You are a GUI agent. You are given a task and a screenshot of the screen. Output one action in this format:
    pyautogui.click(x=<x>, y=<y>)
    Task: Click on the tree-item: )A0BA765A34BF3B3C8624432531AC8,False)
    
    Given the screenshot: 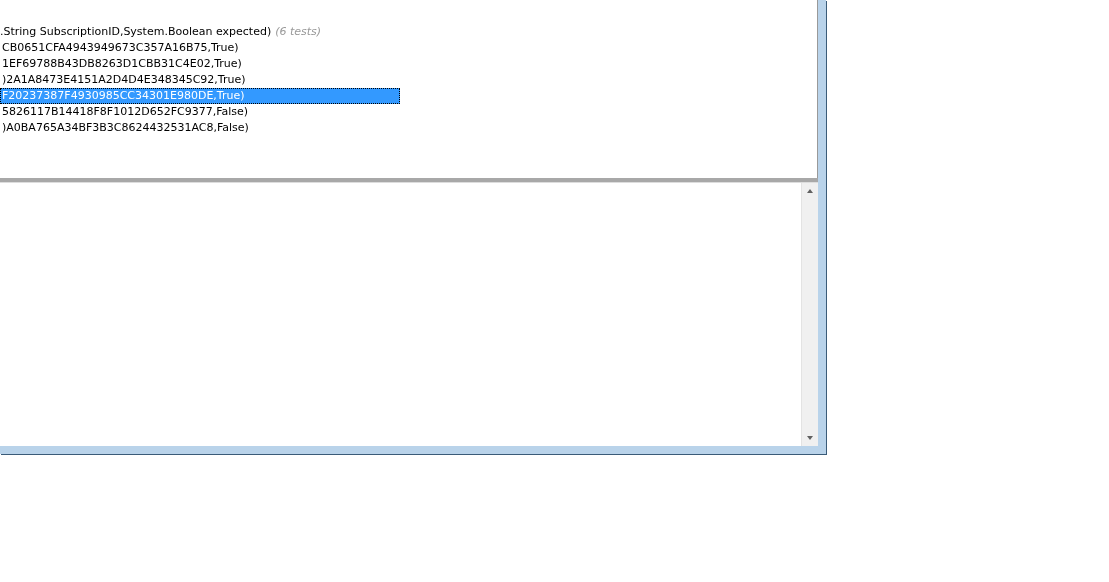 What is the action you would take?
    pyautogui.click(x=200, y=128)
    